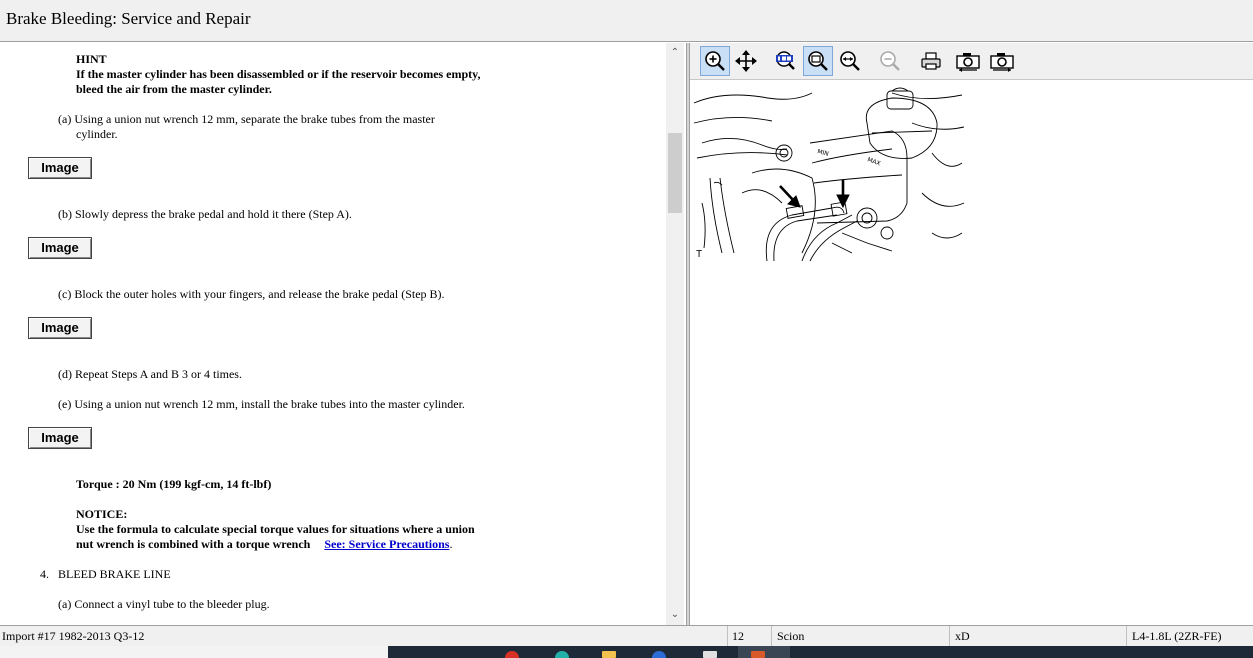 The width and height of the screenshot is (1253, 658). Describe the element at coordinates (675, 615) in the screenshot. I see `scroll-down-icon: ⌄` at that location.